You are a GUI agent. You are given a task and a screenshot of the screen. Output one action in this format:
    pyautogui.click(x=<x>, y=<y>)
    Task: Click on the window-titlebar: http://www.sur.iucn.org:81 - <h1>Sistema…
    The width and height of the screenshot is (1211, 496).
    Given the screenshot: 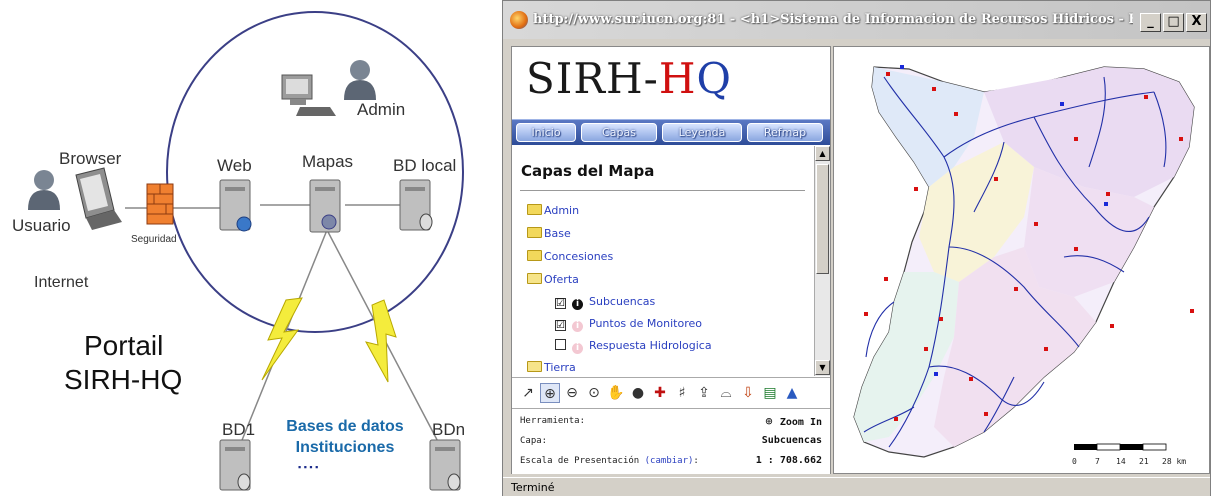 What is the action you would take?
    pyautogui.click(x=856, y=20)
    